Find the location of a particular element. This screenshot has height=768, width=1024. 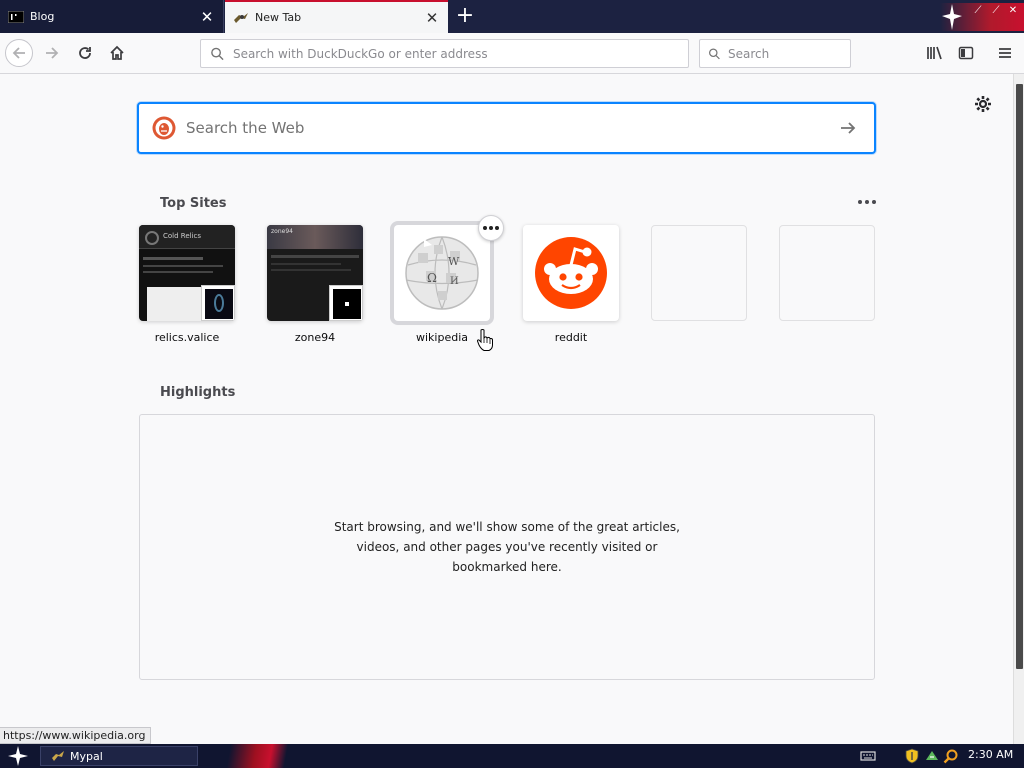

taskbar-decoration is located at coordinates (260, 756).